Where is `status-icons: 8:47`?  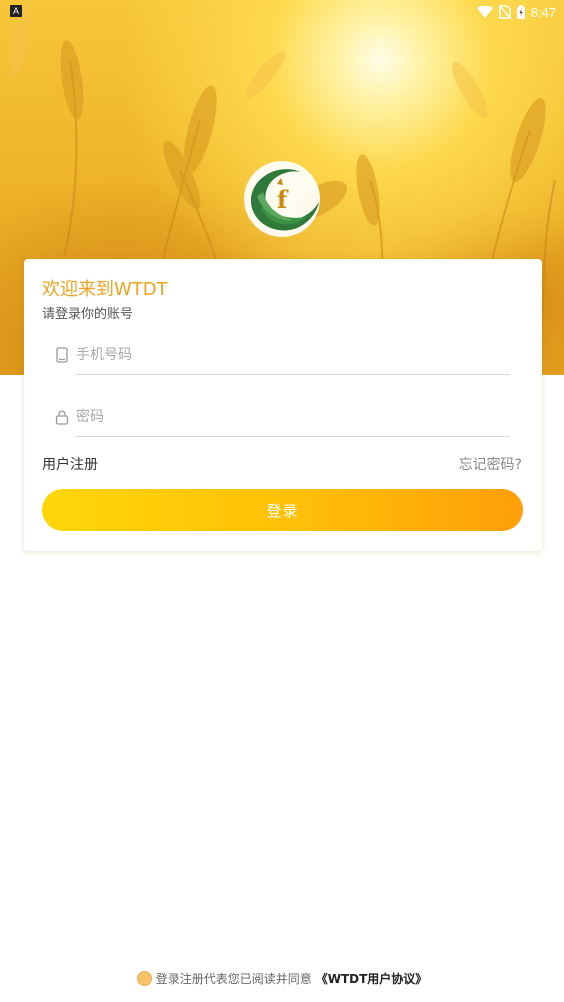 status-icons: 8:47 is located at coordinates (516, 12).